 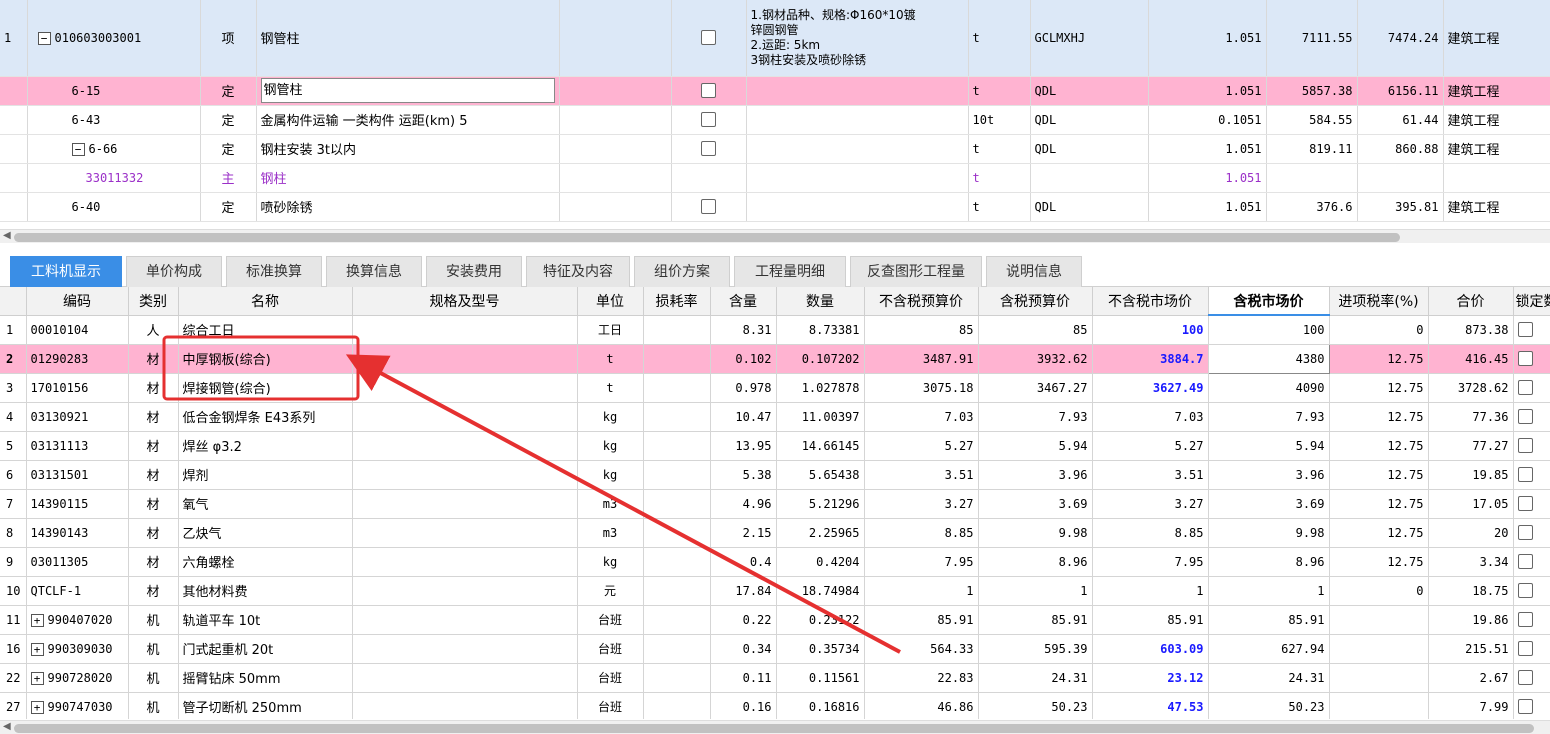 I want to click on quantity-expression, so click(x=1089, y=178).